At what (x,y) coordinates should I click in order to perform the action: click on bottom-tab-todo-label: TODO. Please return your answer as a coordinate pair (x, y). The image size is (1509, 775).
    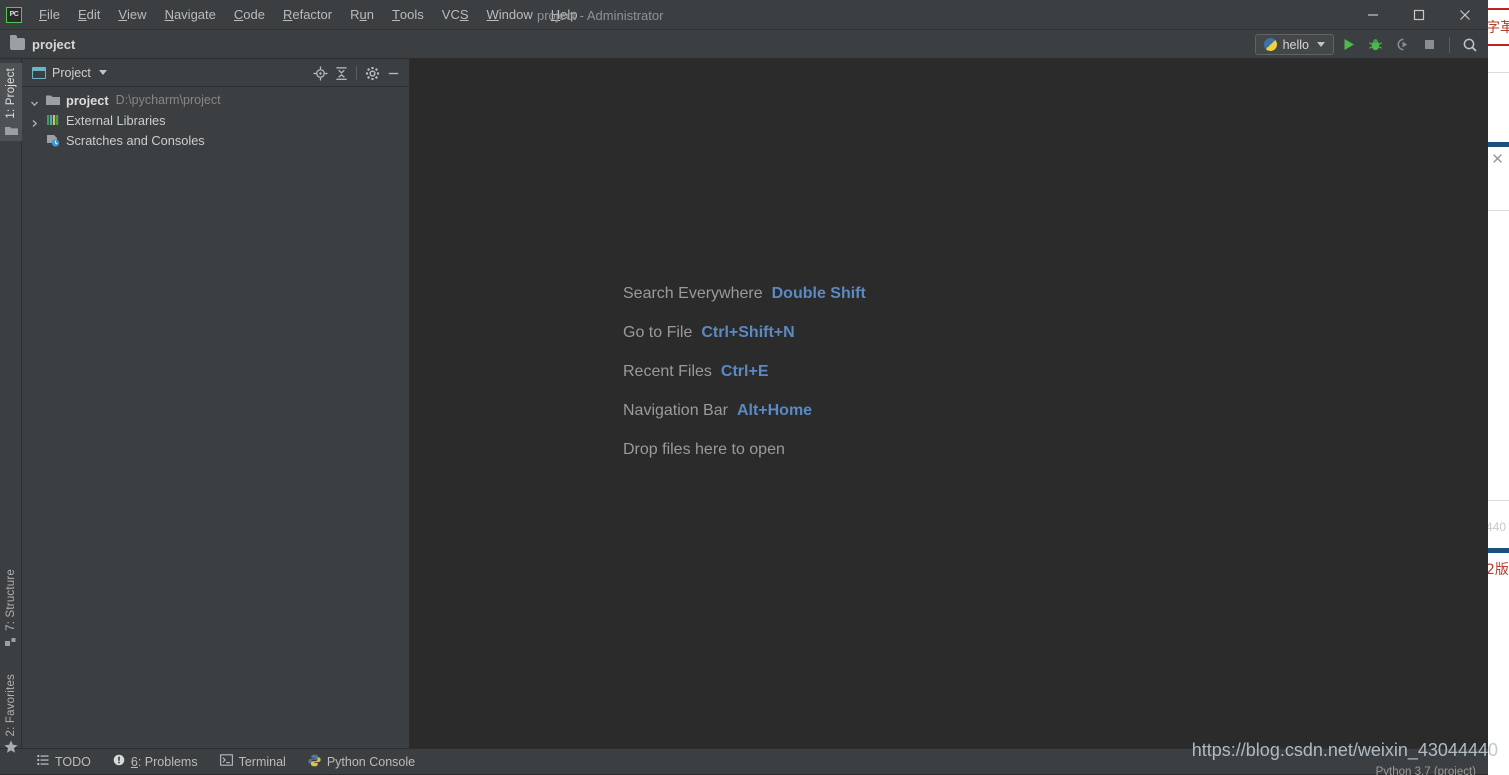
    Looking at the image, I should click on (73, 761).